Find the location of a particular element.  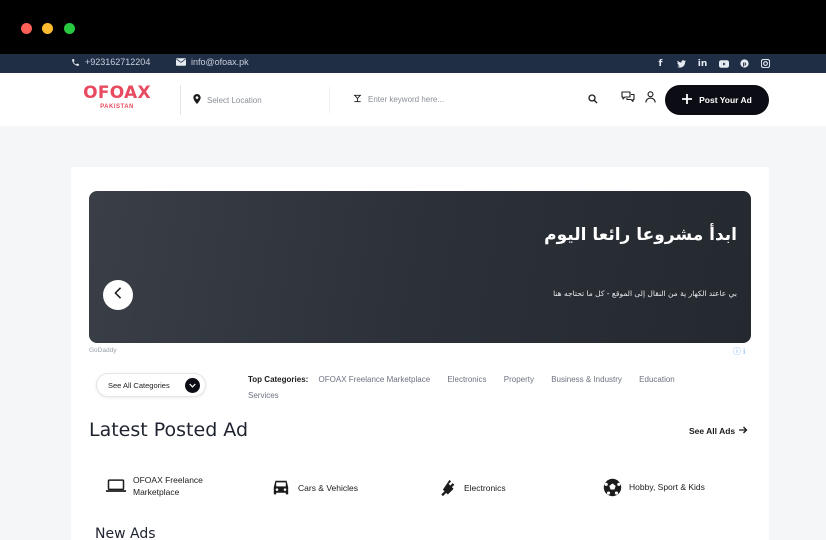

chevron-left-icon is located at coordinates (118, 295).